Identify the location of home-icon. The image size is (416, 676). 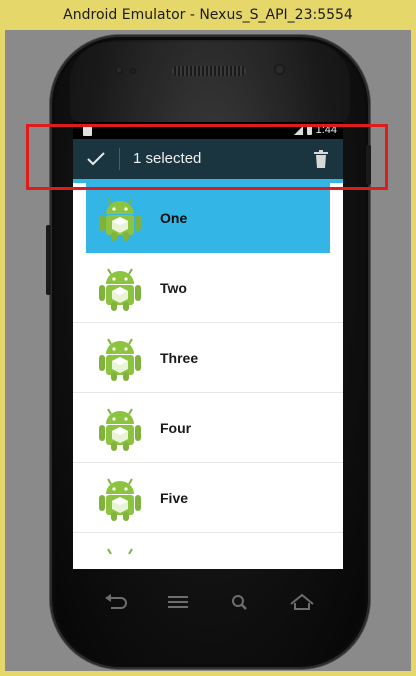
(302, 602).